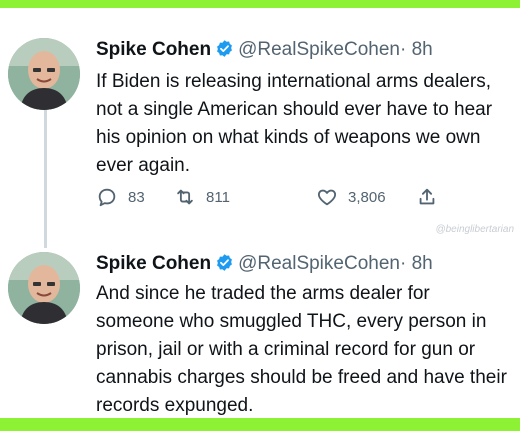 The height and width of the screenshot is (431, 520). I want to click on reply-count: 83, so click(136, 197).